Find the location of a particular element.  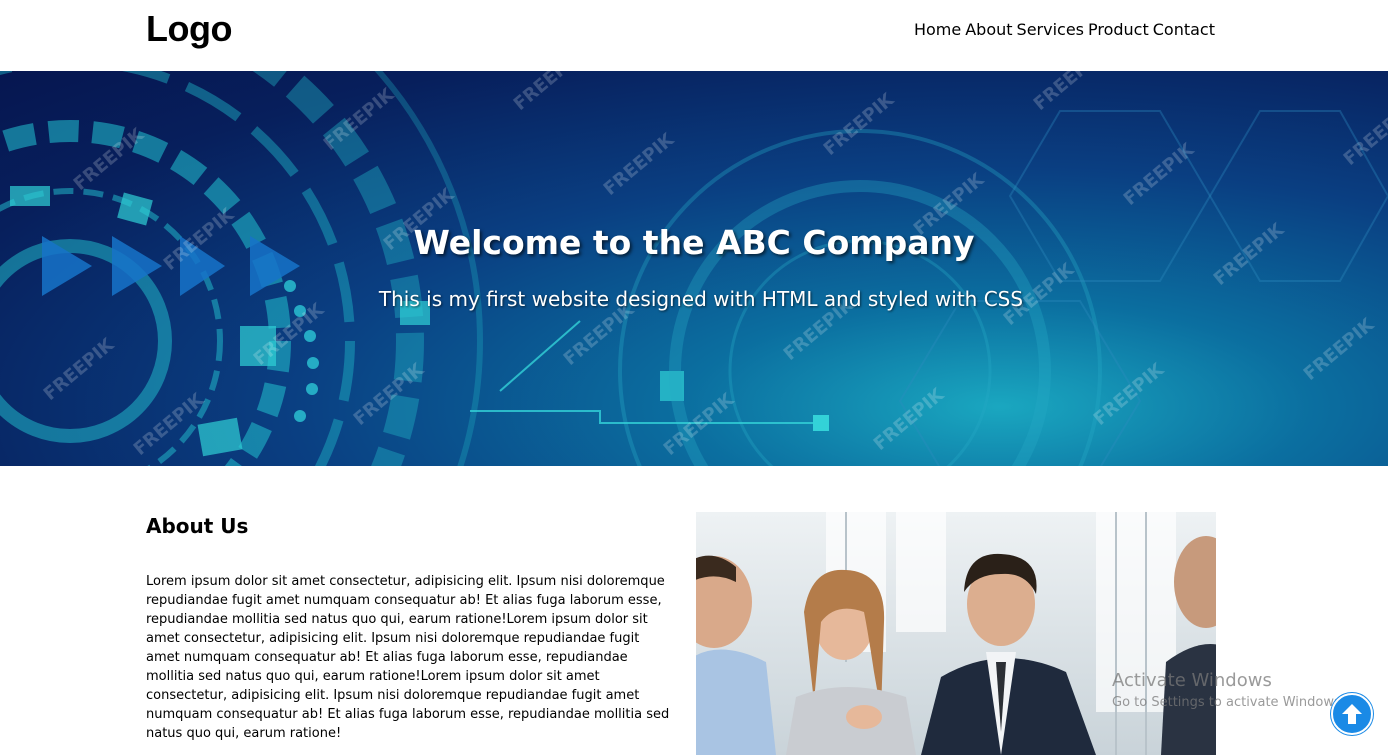

about-heading: About Us is located at coordinates (197, 526).